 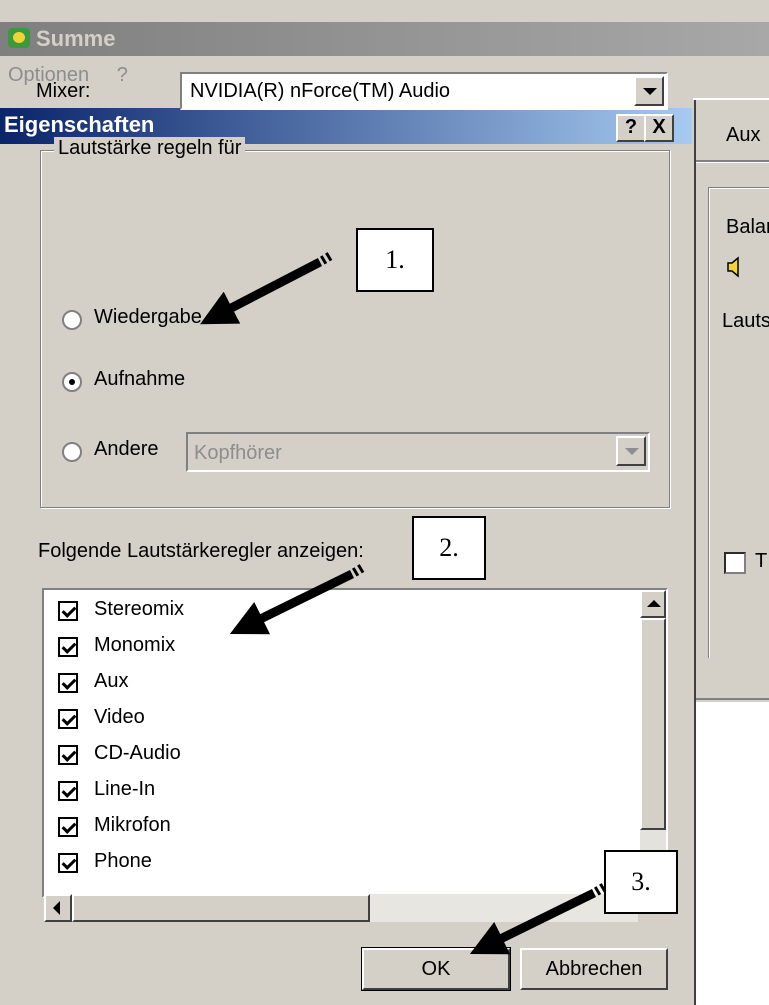 I want to click on speaker-icon, so click(x=733, y=267).